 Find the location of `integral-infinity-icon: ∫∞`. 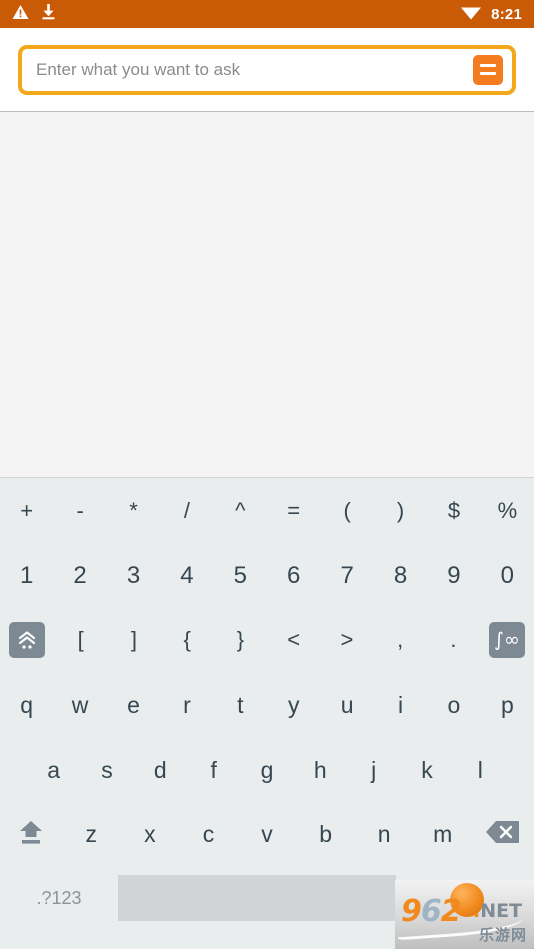

integral-infinity-icon: ∫∞ is located at coordinates (507, 640).